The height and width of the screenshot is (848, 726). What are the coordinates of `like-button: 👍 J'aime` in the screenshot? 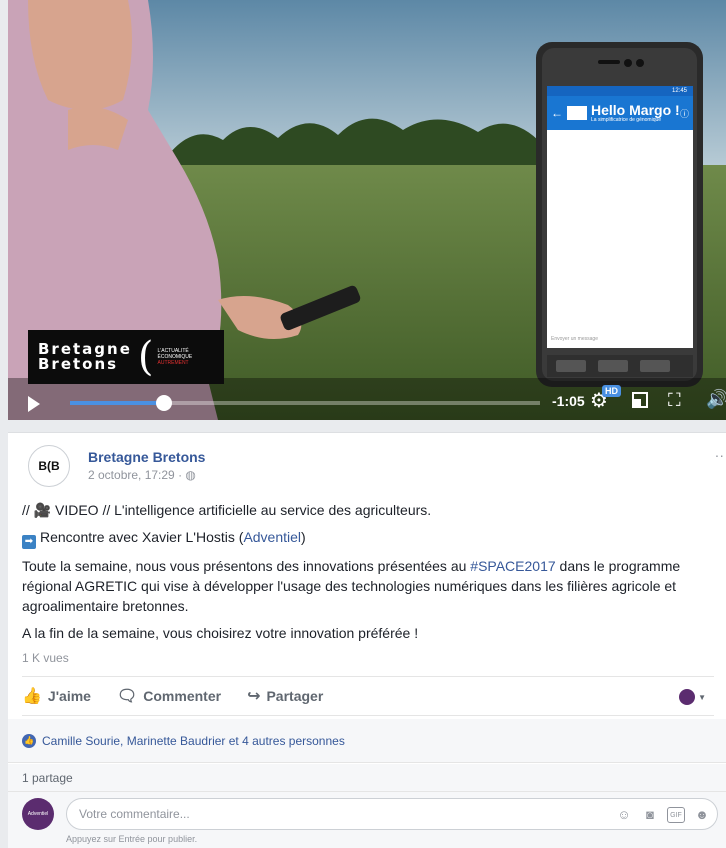 It's located at (56, 696).